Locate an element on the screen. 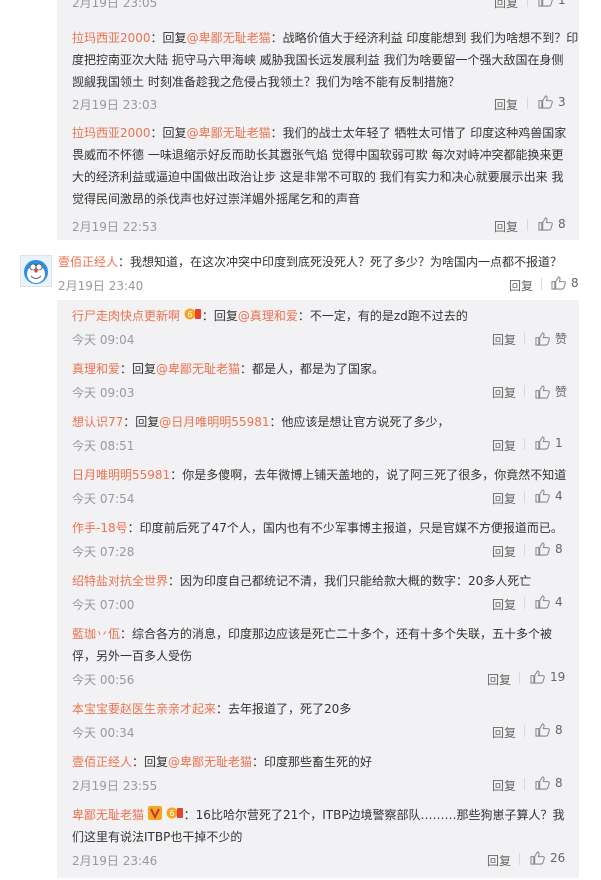  reply-time: 今天 00:34 is located at coordinates (103, 733).